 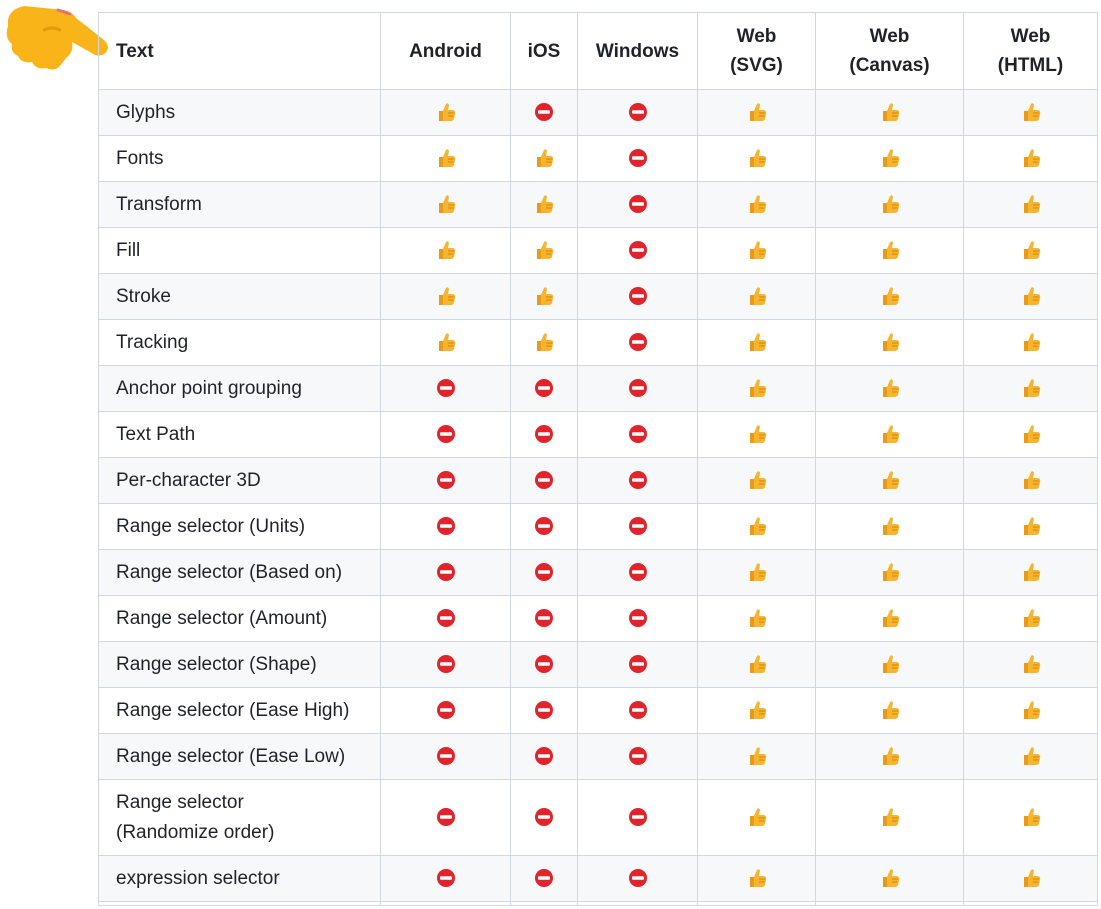 What do you see at coordinates (239, 51) in the screenshot?
I see `column-header-text: Text` at bounding box center [239, 51].